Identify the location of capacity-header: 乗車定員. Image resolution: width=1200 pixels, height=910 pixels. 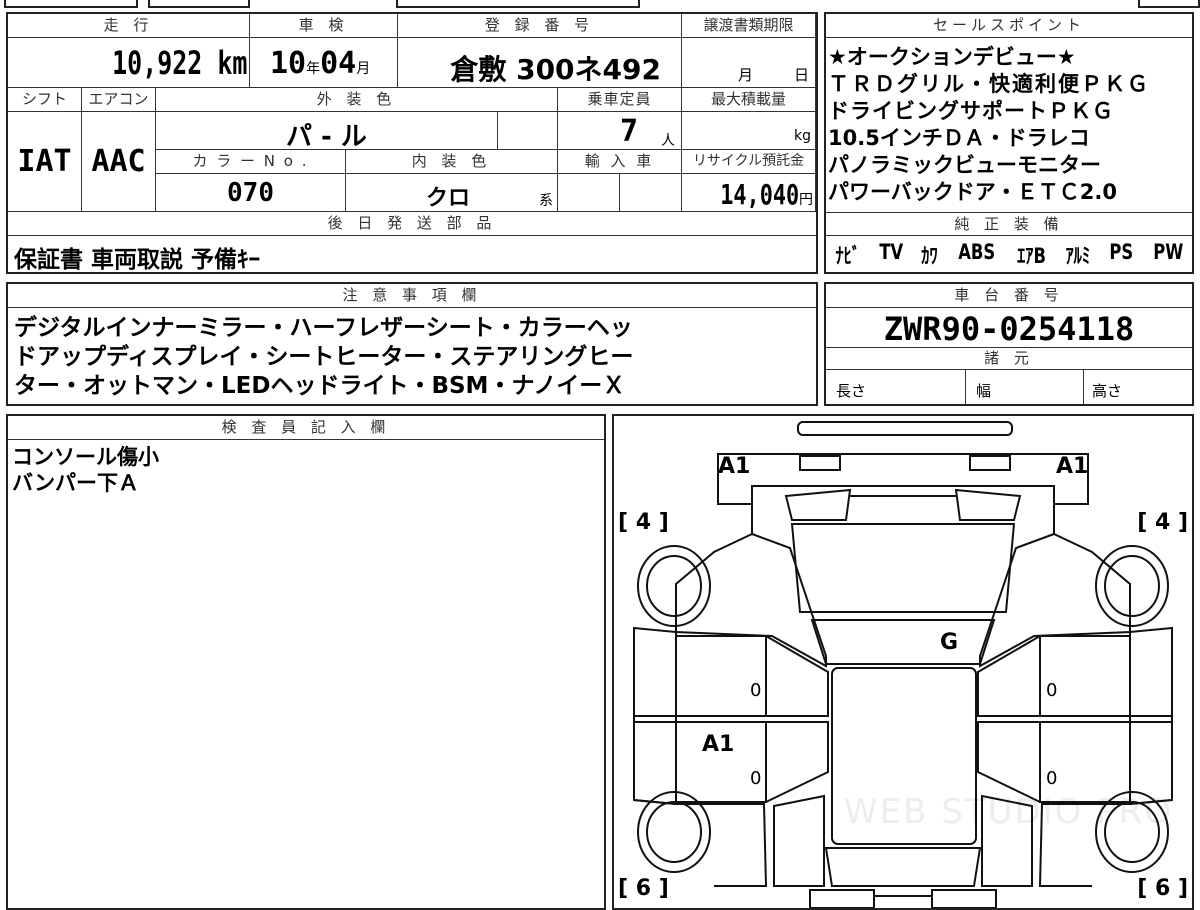
(620, 100).